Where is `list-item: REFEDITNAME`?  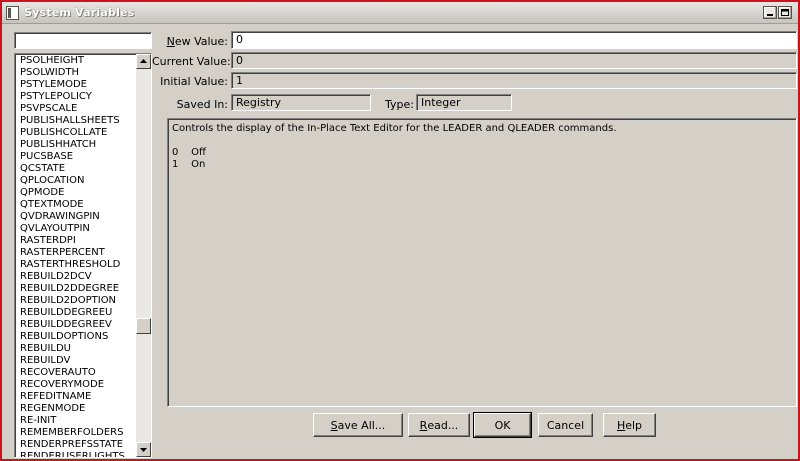
list-item: REFEDITNAME is located at coordinates (76, 397).